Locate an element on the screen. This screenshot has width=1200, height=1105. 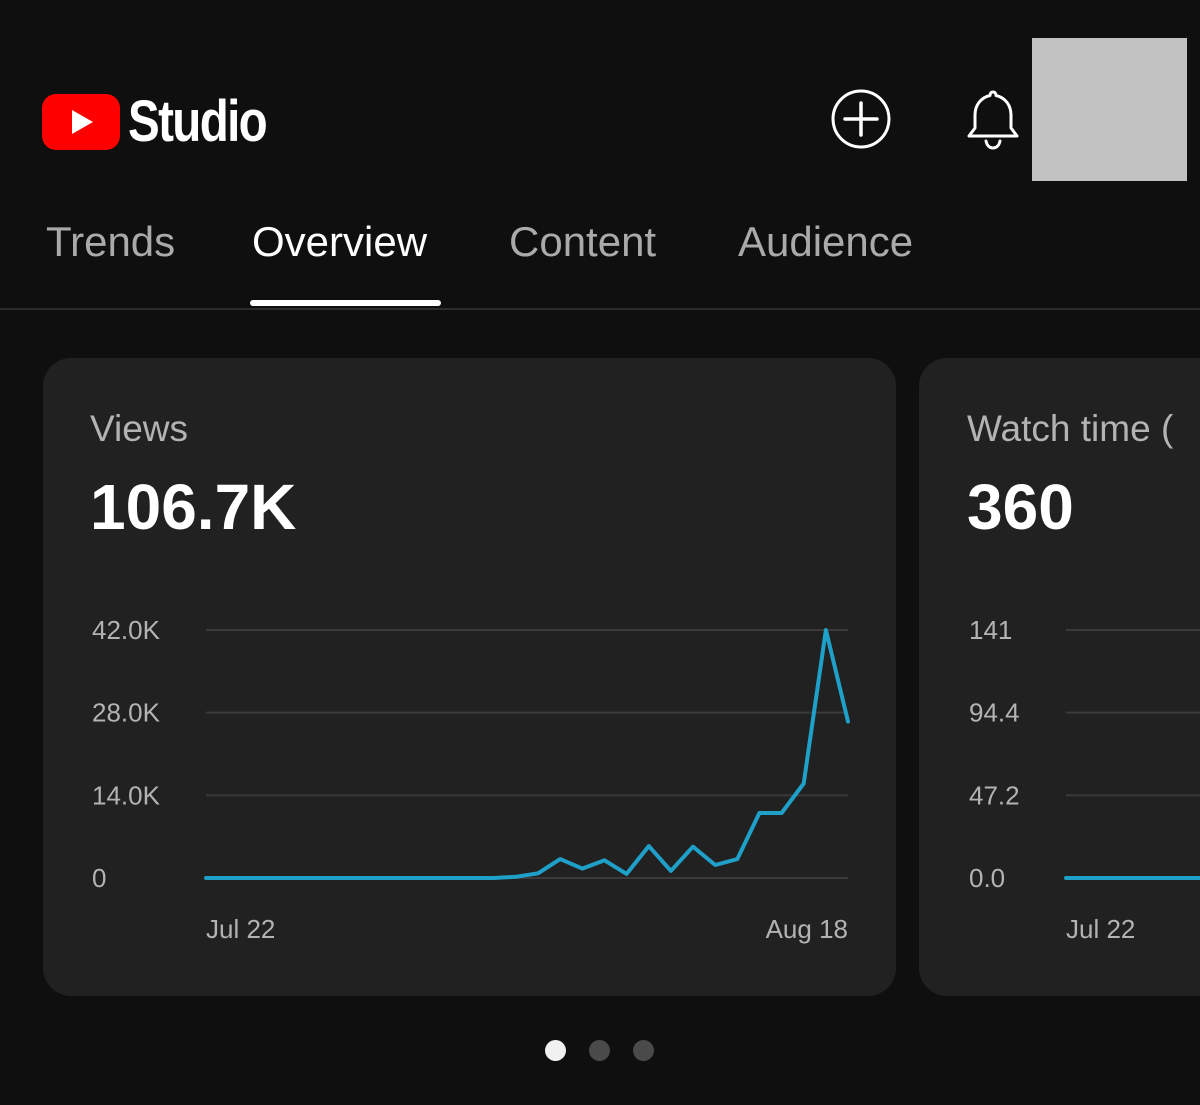
notifications-button is located at coordinates (993, 119).